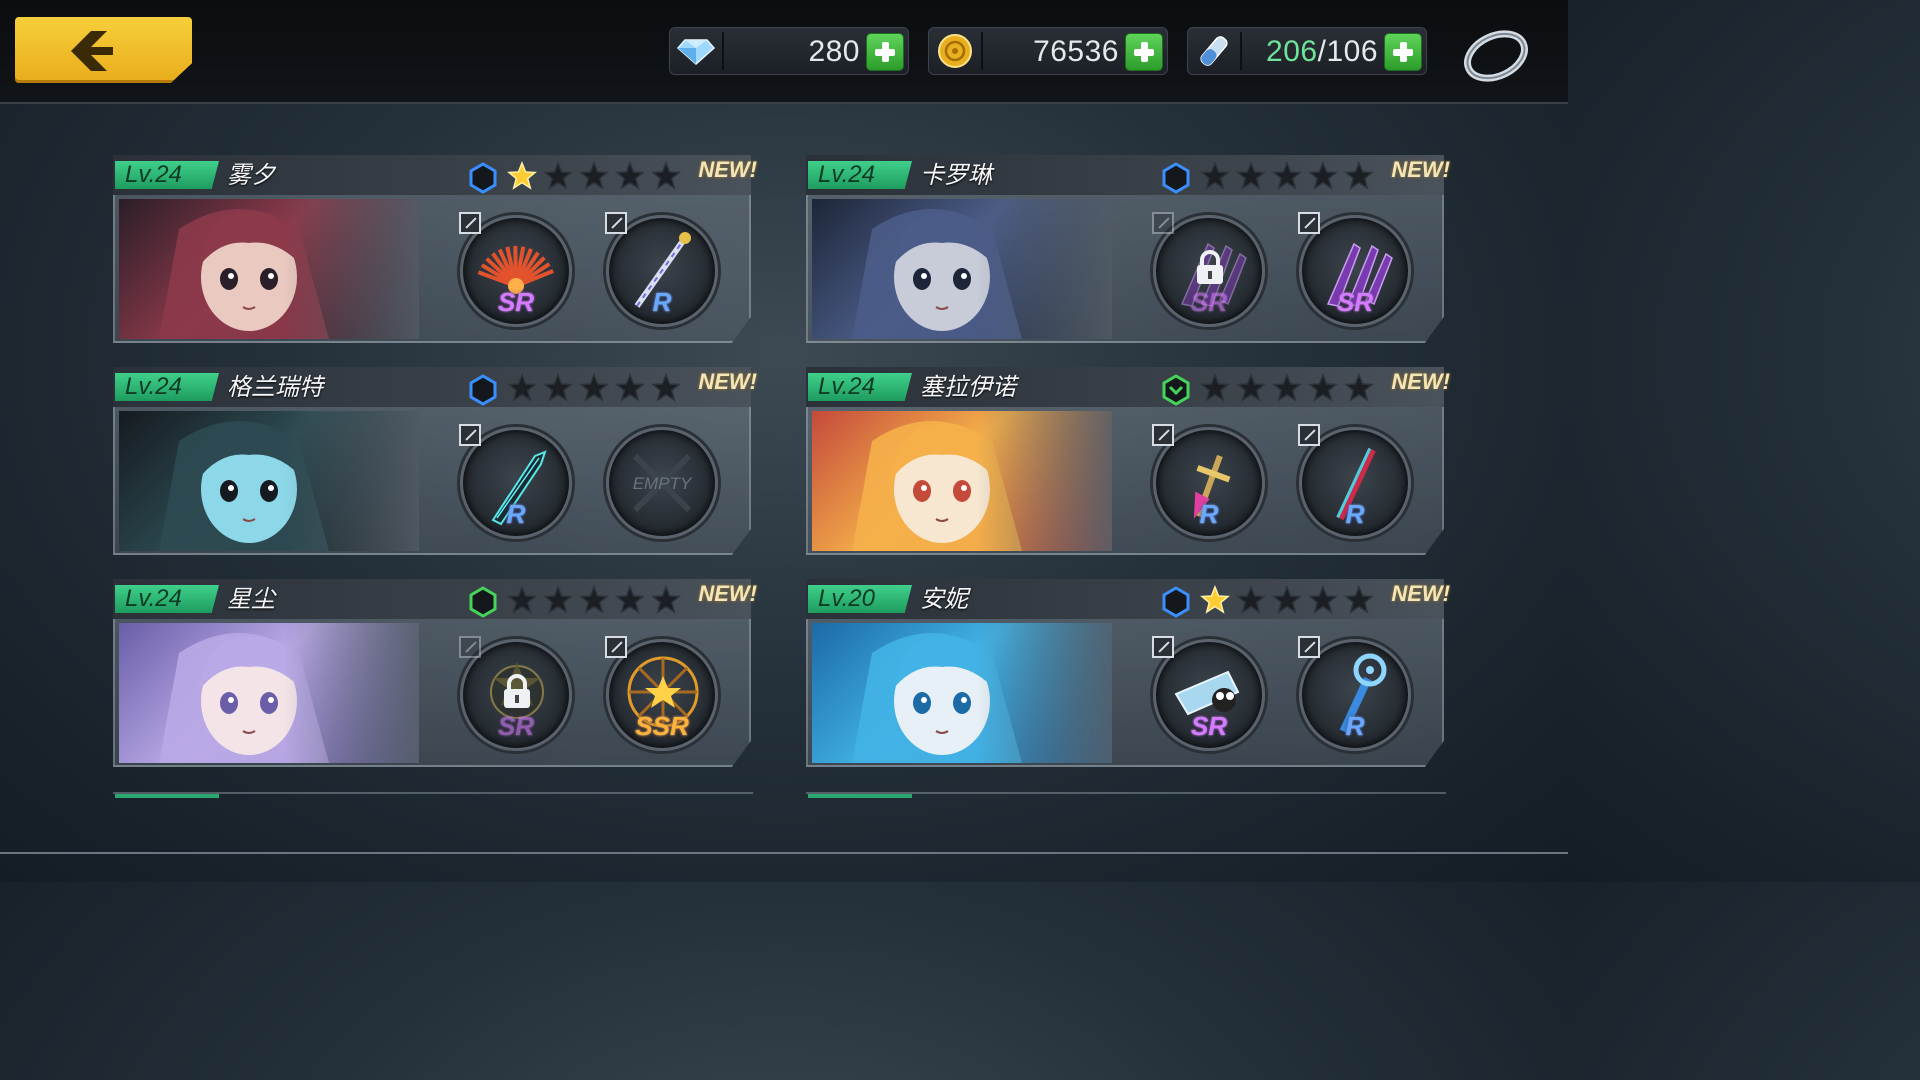 This screenshot has height=1080, width=1920. I want to click on character-card: Lv.24 雾夕 NEW! SR R, so click(435, 250).